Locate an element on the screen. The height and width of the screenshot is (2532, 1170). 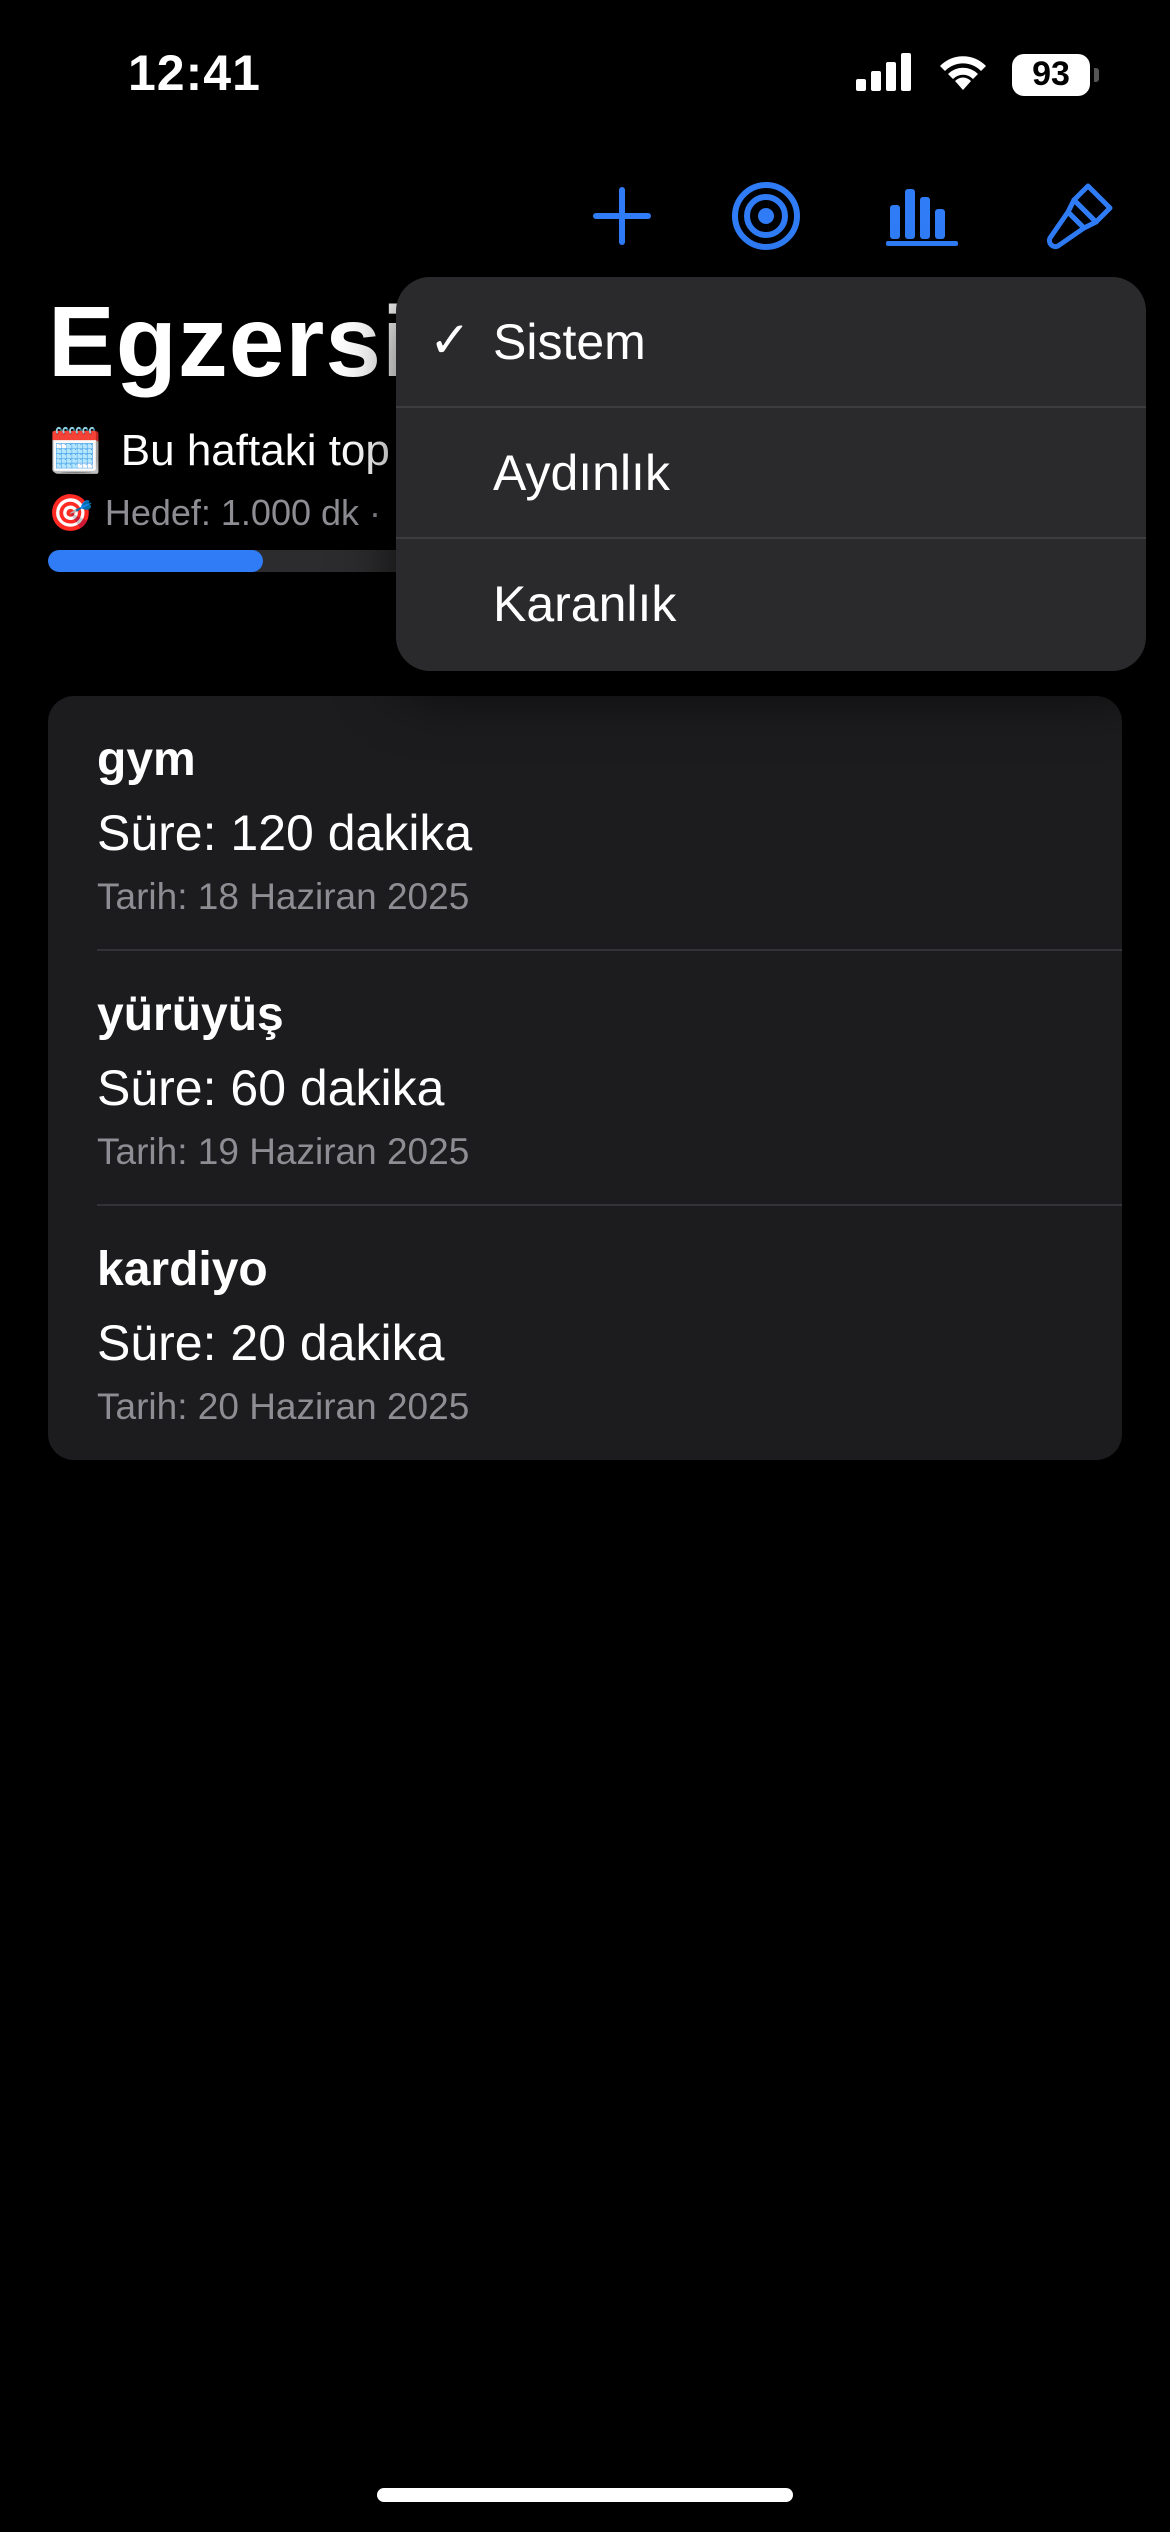
battery-indicator: 93 is located at coordinates (1055, 74).